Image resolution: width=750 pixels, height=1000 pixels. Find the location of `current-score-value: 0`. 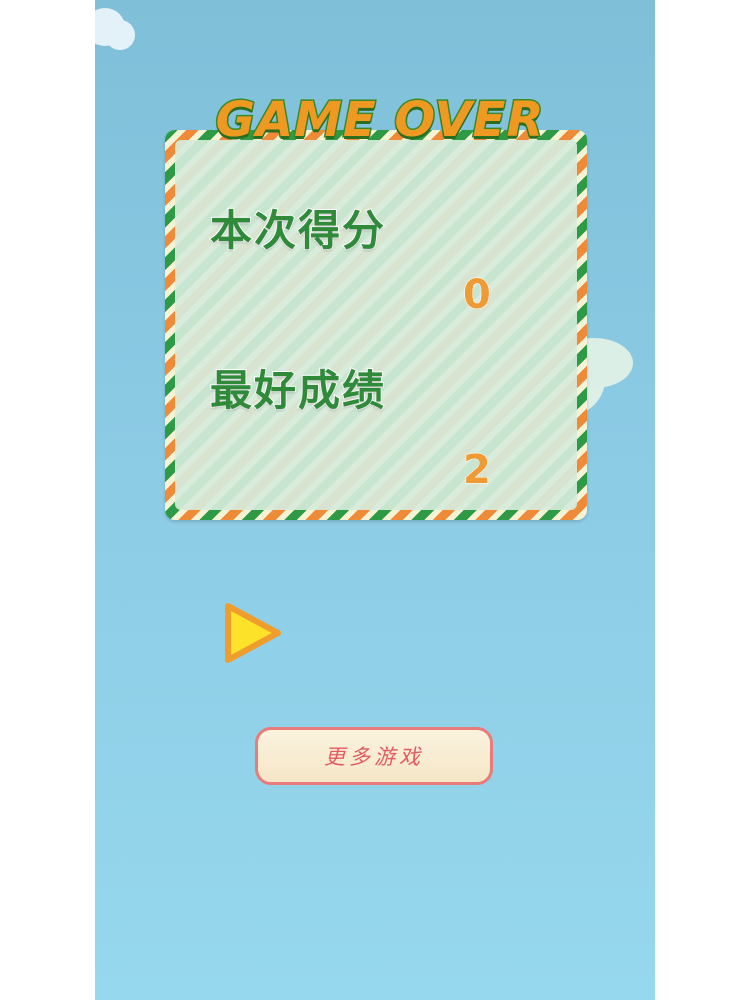

current-score-value: 0 is located at coordinates (477, 295).